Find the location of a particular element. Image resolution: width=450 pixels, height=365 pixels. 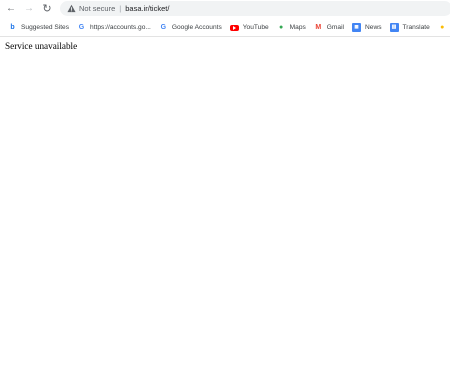

bookmark-translate: ▧ Translate is located at coordinates (409, 27).